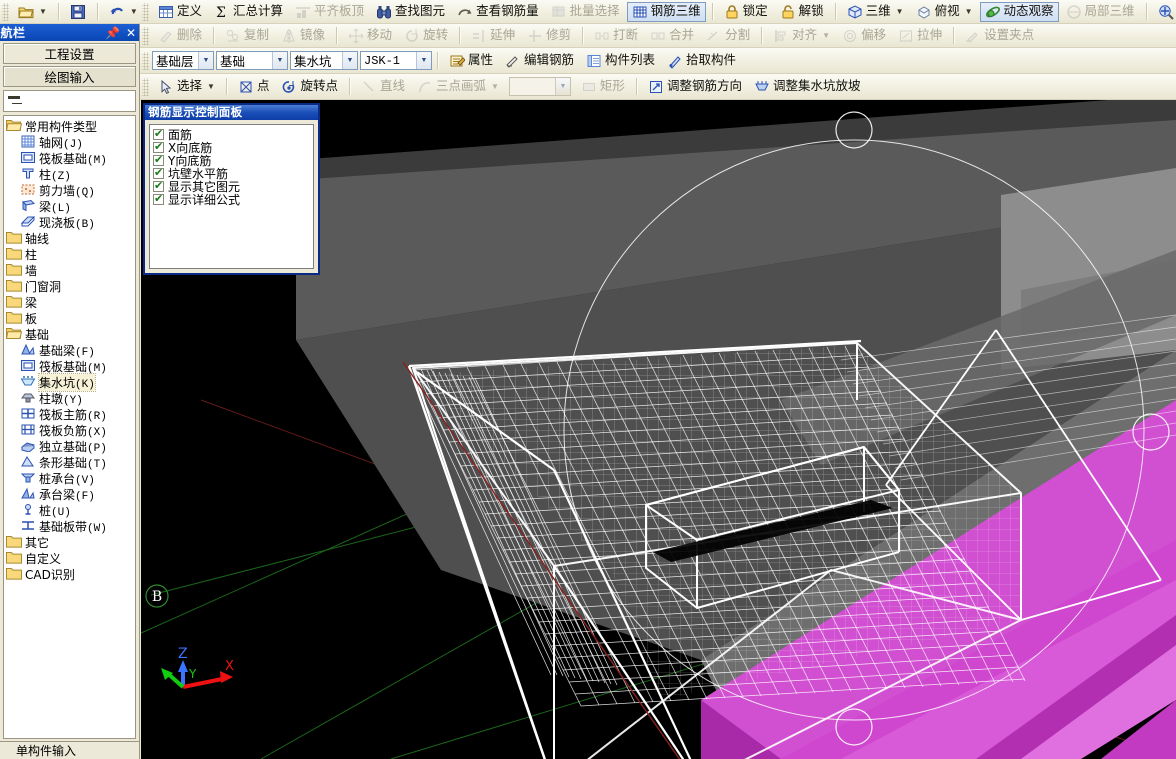 The width and height of the screenshot is (1176, 759). I want to click on define-button: 定义, so click(180, 12).